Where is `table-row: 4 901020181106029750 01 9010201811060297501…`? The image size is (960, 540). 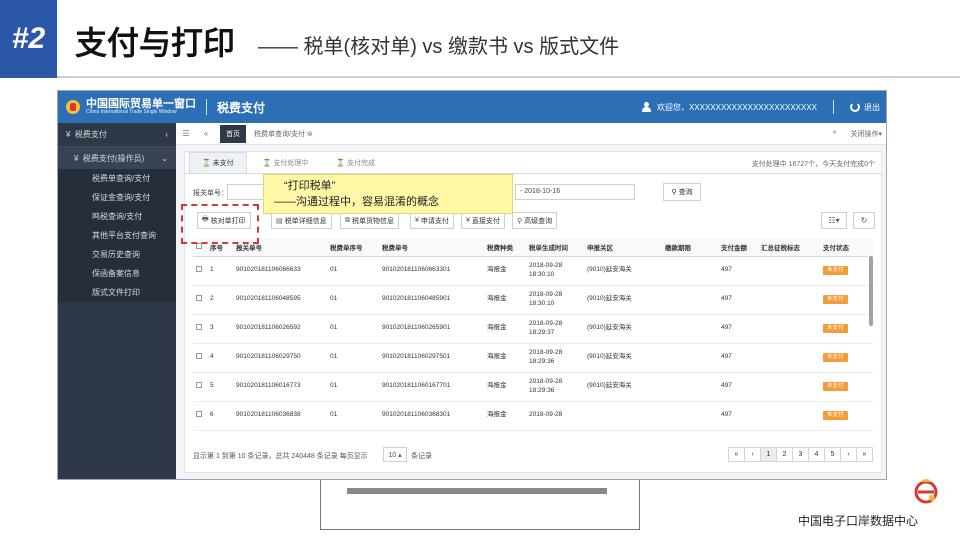 table-row: 4 901020181106029750 01 9010201811060297501… is located at coordinates (533, 358).